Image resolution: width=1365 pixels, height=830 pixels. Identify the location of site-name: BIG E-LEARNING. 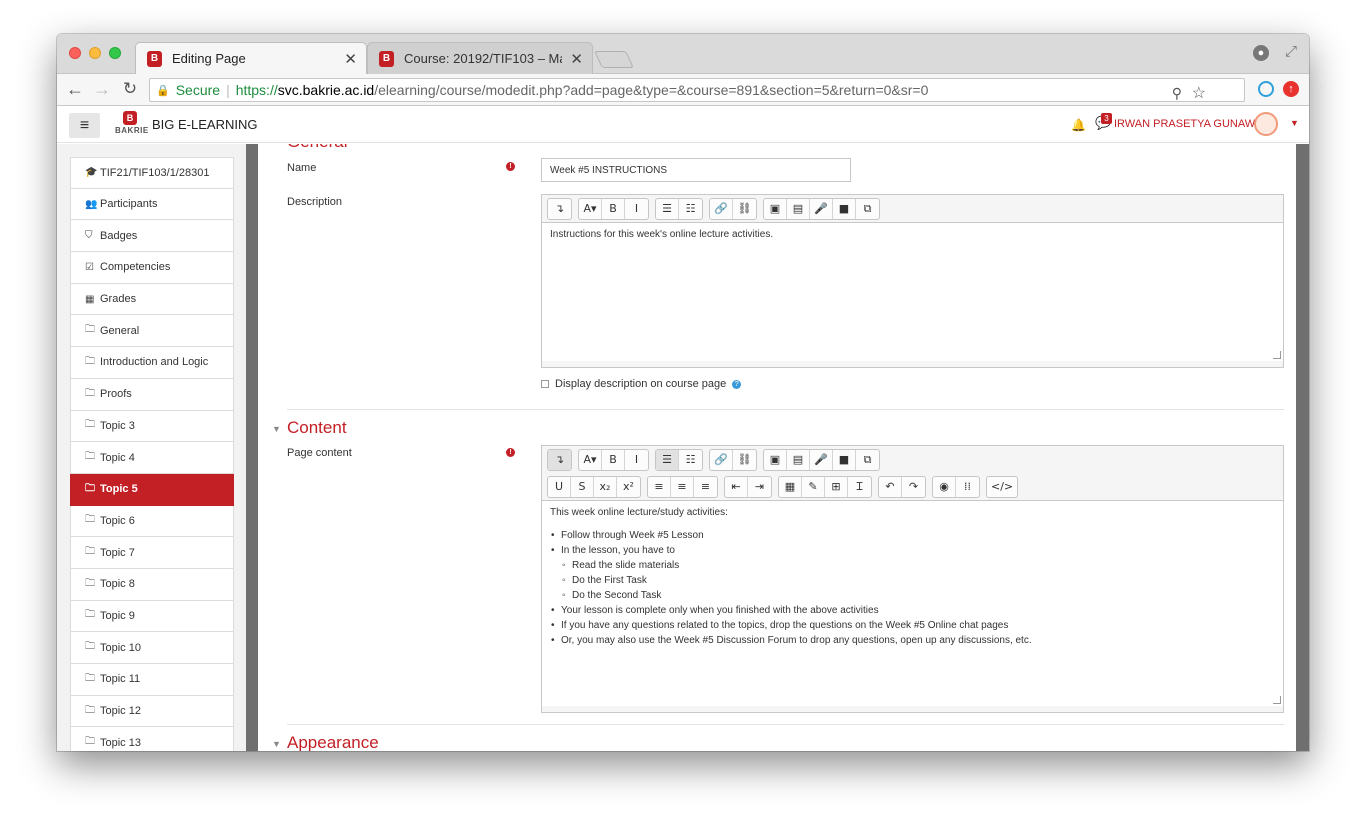
(204, 124).